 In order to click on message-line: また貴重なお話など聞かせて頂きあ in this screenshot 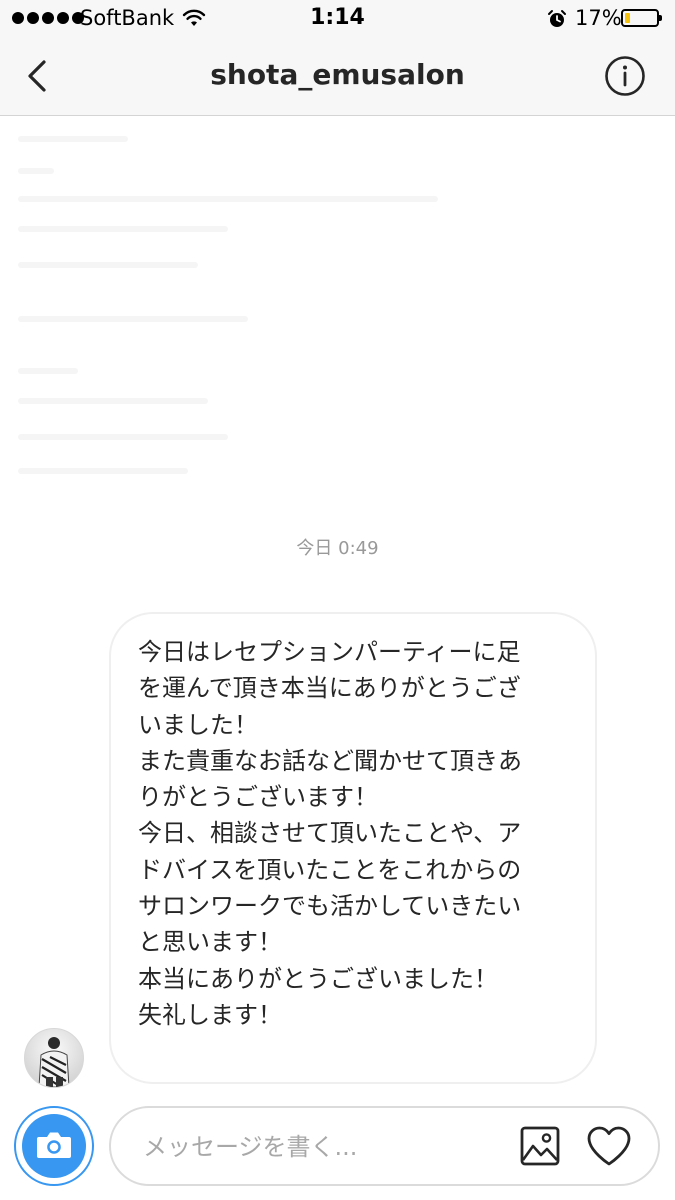, I will do `click(330, 760)`.